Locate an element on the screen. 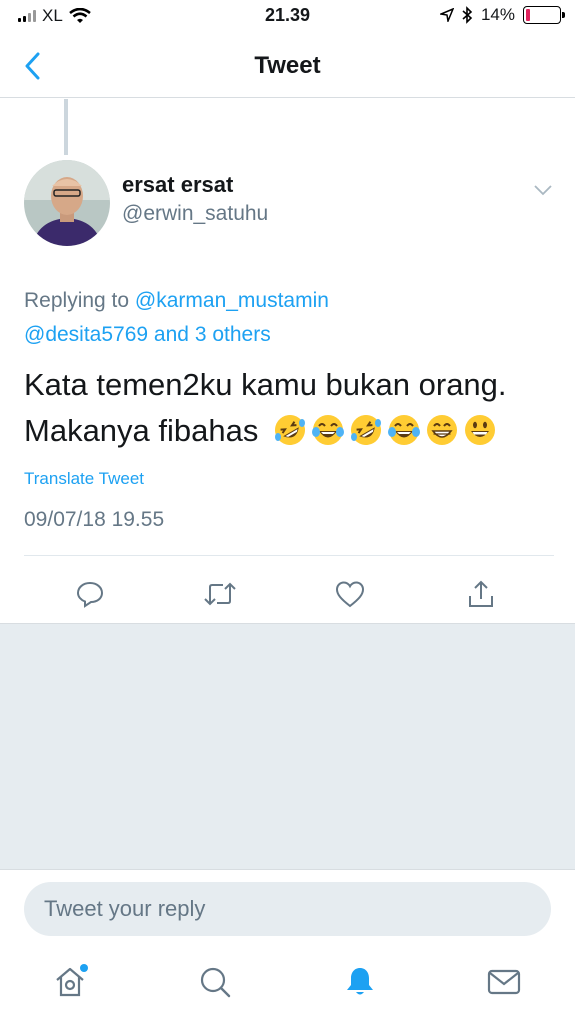 The height and width of the screenshot is (1024, 575). avatar is located at coordinates (67, 203).